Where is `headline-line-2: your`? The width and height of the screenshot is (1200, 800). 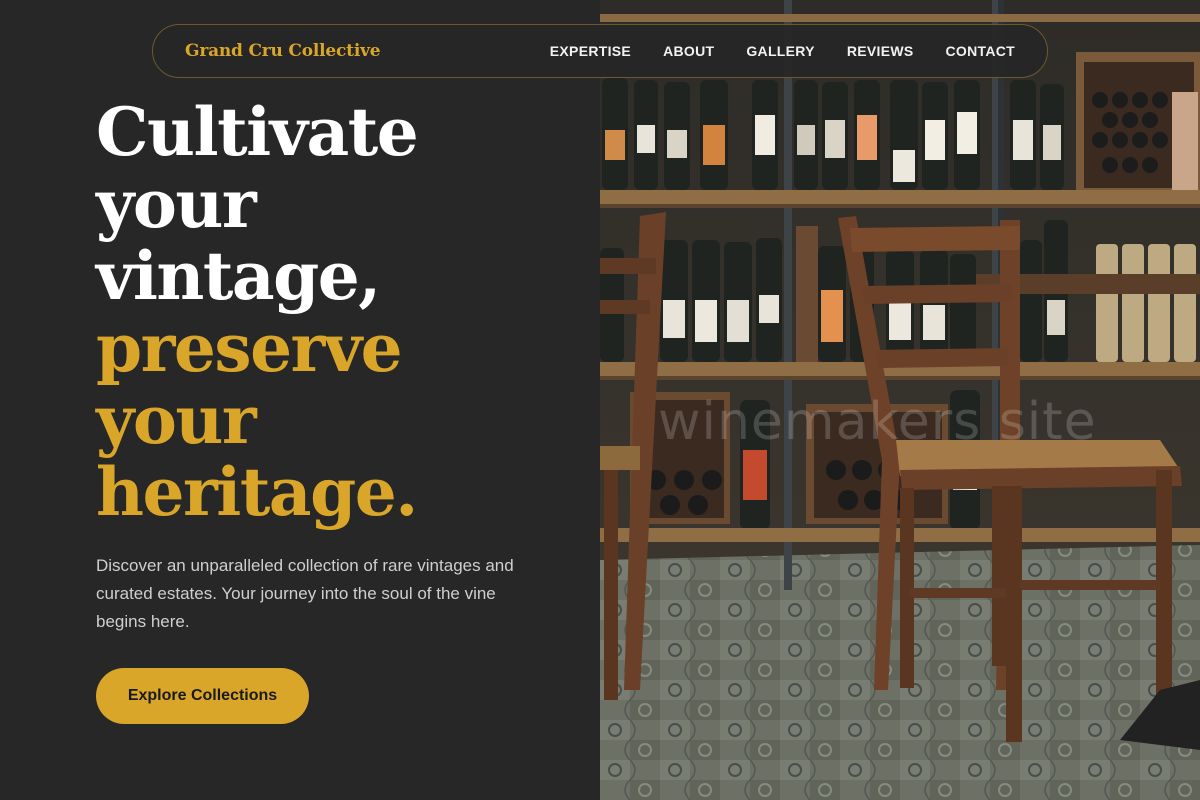
headline-line-2: your is located at coordinates (176, 204).